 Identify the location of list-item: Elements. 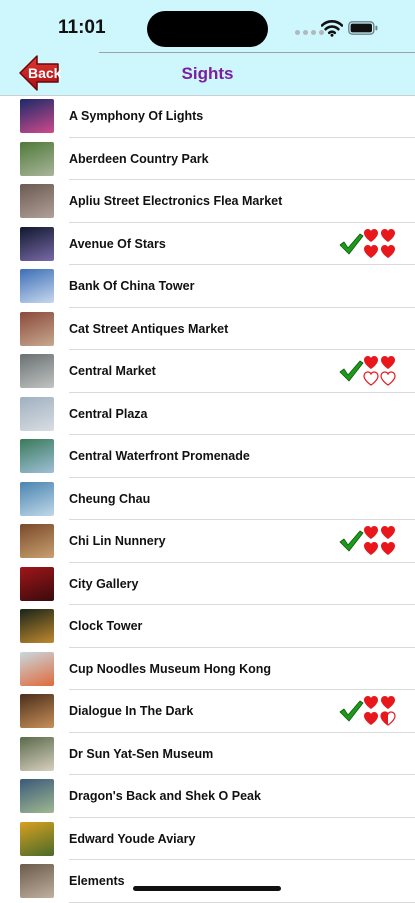
(207, 881).